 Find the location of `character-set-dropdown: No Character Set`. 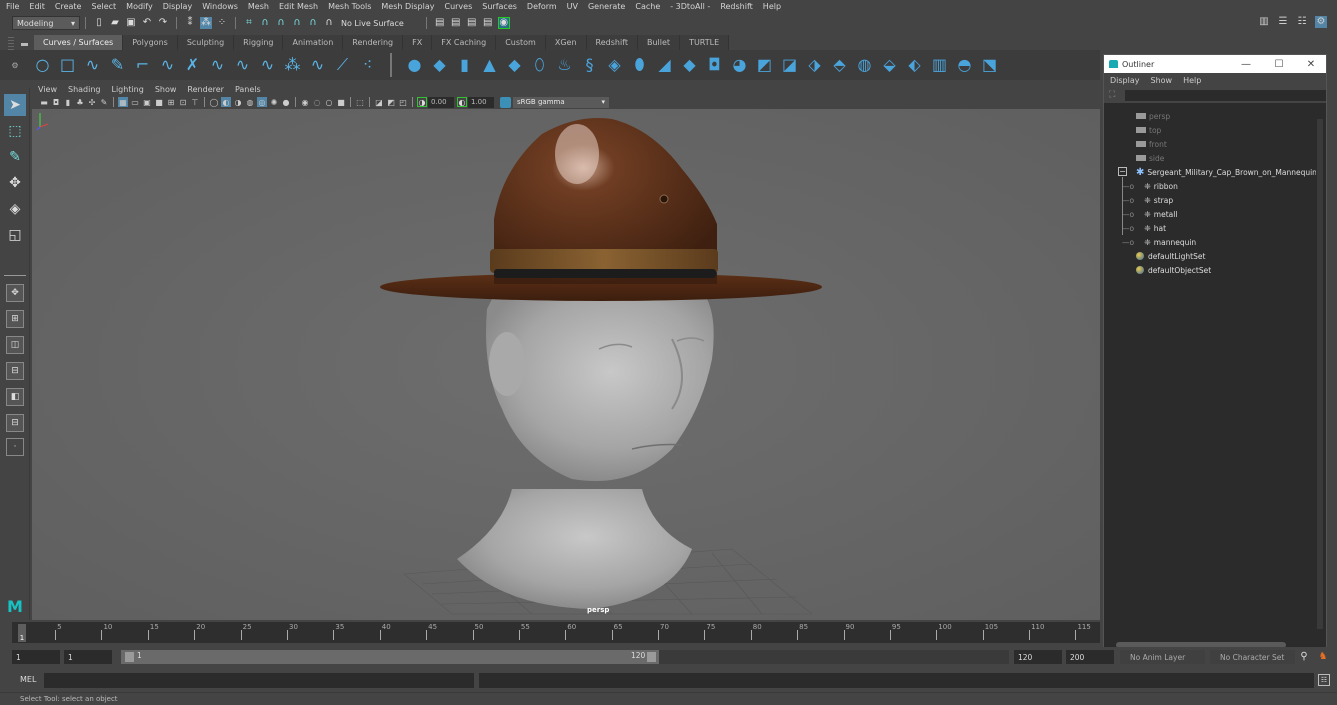

character-set-dropdown: No Character Set is located at coordinates (1252, 657).